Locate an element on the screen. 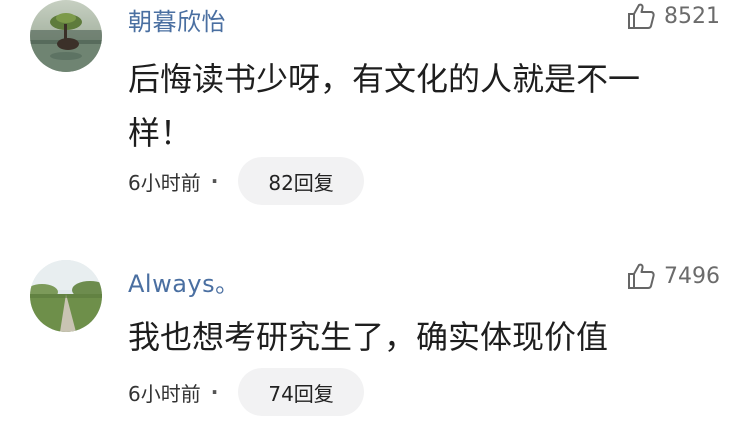 Image resolution: width=750 pixels, height=437 pixels. comment-meta: 6小时前 · 74回复 is located at coordinates (246, 392).